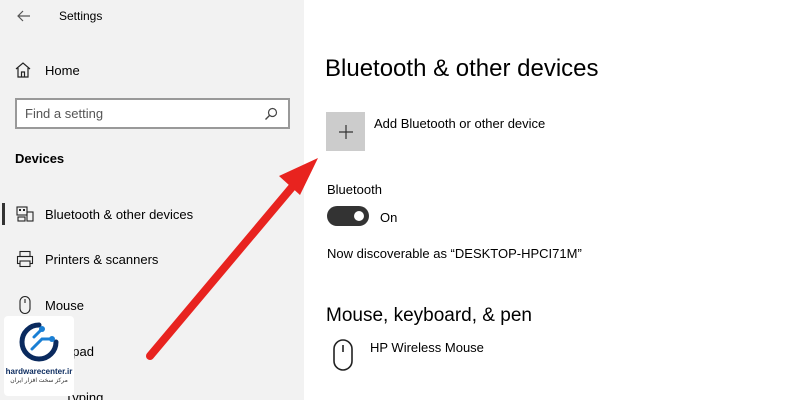  Describe the element at coordinates (81, 16) in the screenshot. I see `app-title: Settings` at that location.